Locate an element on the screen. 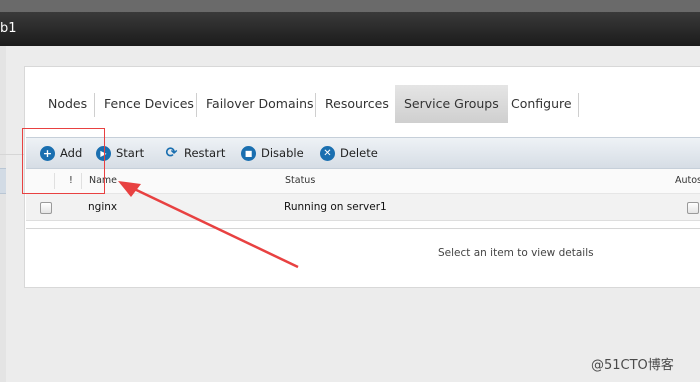 The image size is (700, 382). tab-nodes: Nodes is located at coordinates (67, 104).